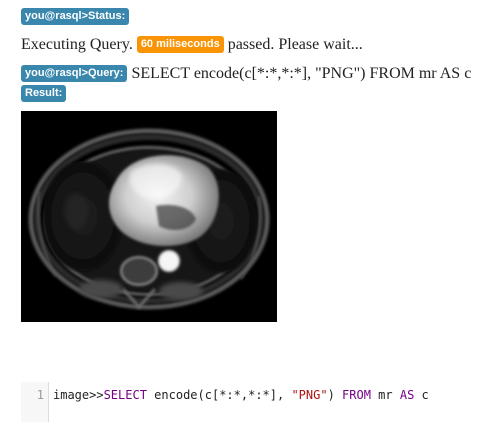 This screenshot has height=425, width=489. Describe the element at coordinates (244, 395) in the screenshot. I see `token-args-open: (c[*:*,*:*],` at that location.